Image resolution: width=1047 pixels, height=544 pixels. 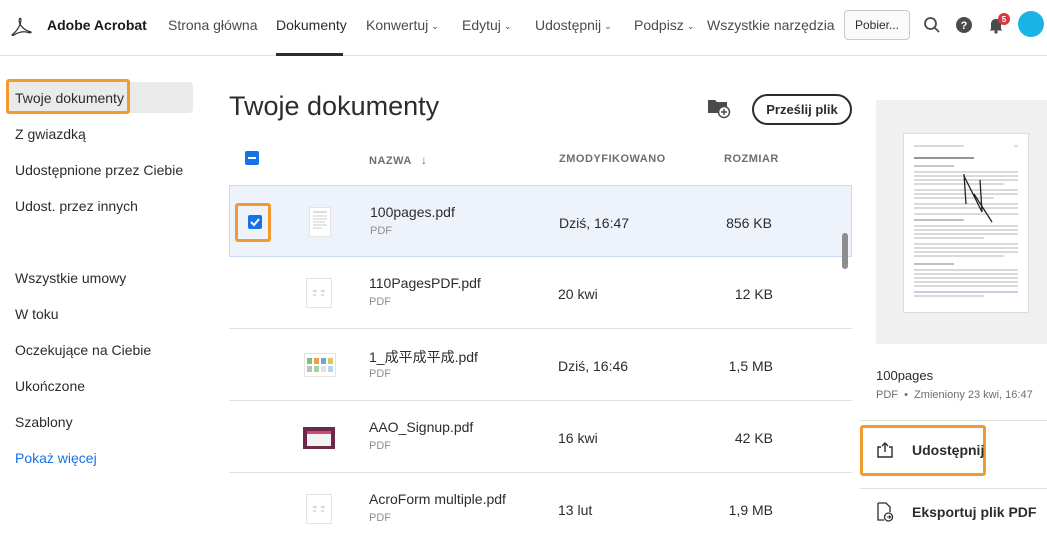 What do you see at coordinates (76, 206) in the screenshot?
I see `sidebar-item-shared-by-others: Udost. przez innych` at bounding box center [76, 206].